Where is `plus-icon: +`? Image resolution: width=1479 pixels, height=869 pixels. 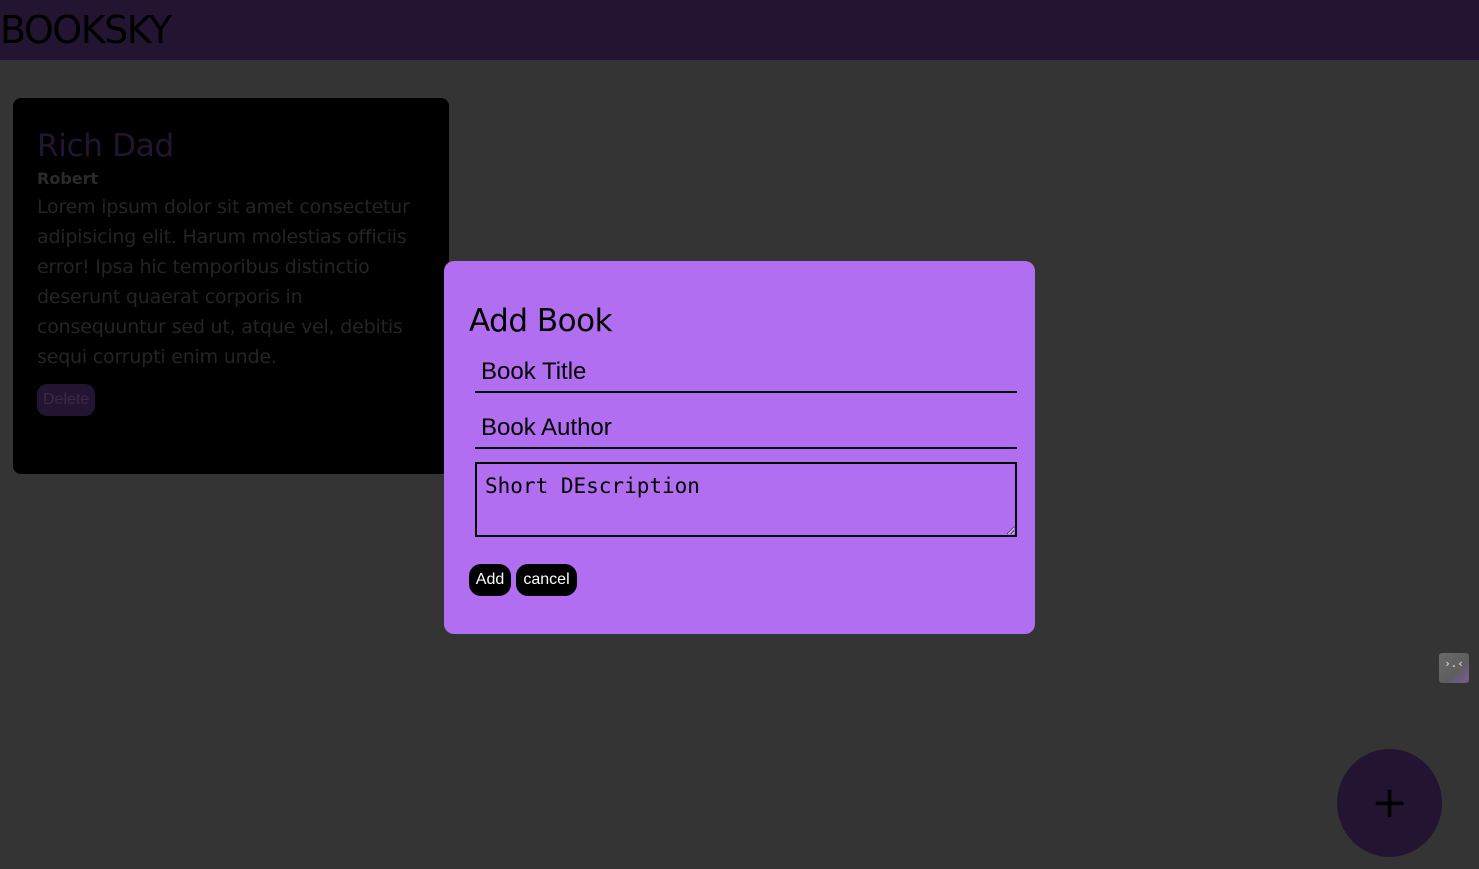
plus-icon: + is located at coordinates (1389, 802).